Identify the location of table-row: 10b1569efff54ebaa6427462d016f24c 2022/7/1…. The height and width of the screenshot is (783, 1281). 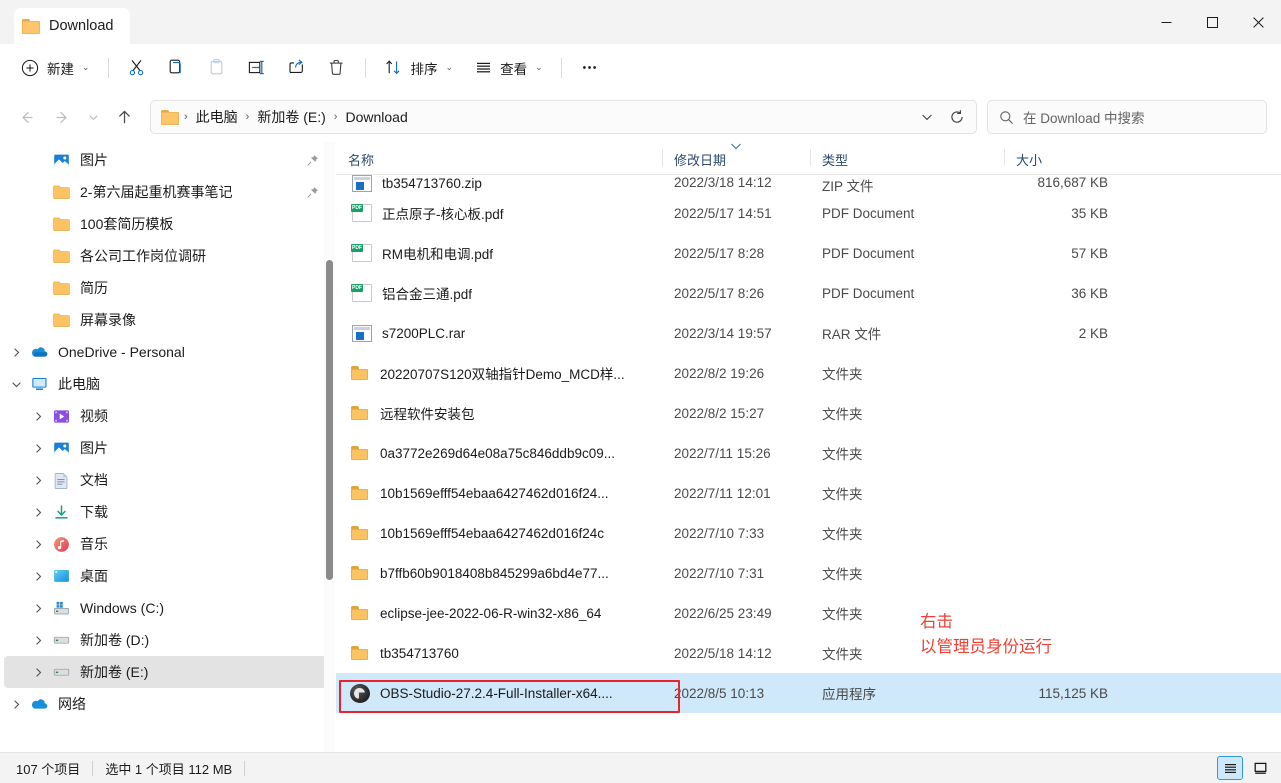
(808, 533).